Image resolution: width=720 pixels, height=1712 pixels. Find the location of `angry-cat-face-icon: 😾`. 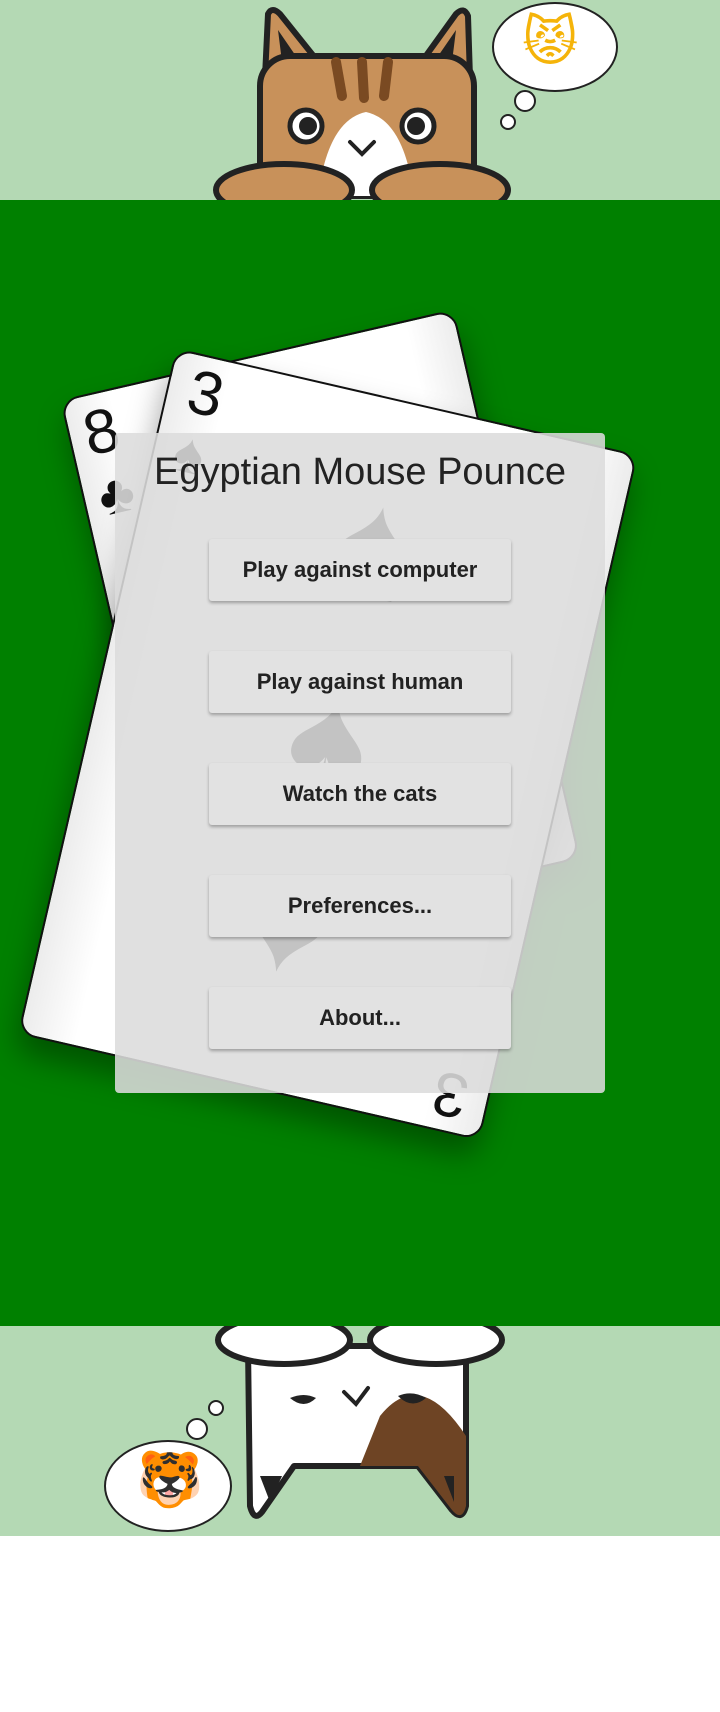

angry-cat-face-icon: 😾 is located at coordinates (550, 41).